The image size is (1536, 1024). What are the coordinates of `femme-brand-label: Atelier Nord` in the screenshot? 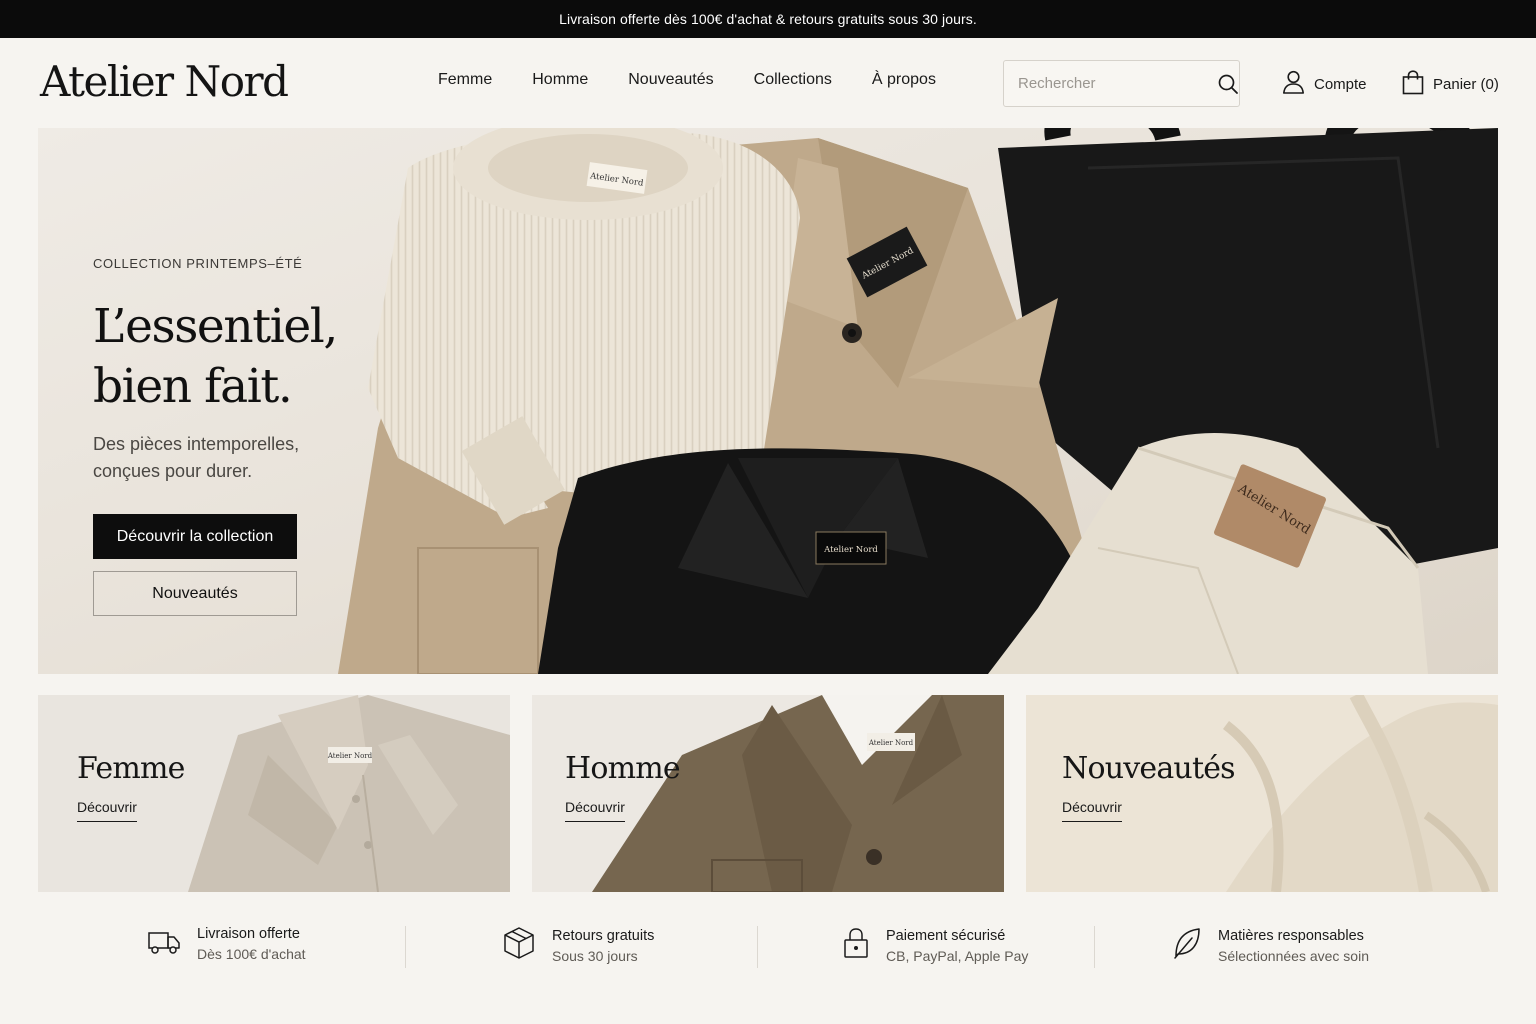 It's located at (350, 756).